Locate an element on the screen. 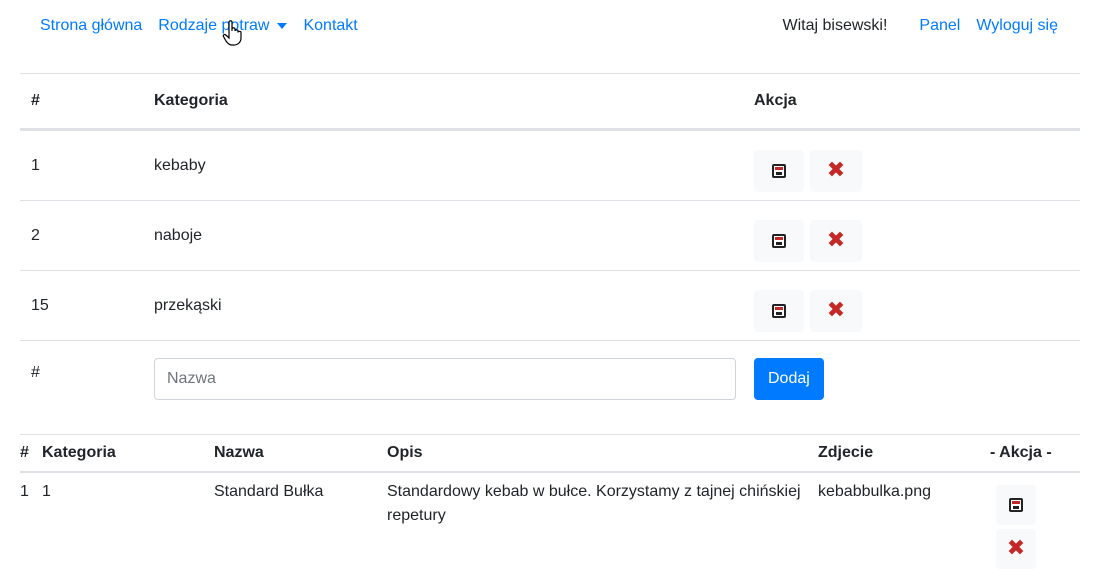  table-row: 2 naboje ✖ is located at coordinates (550, 235).